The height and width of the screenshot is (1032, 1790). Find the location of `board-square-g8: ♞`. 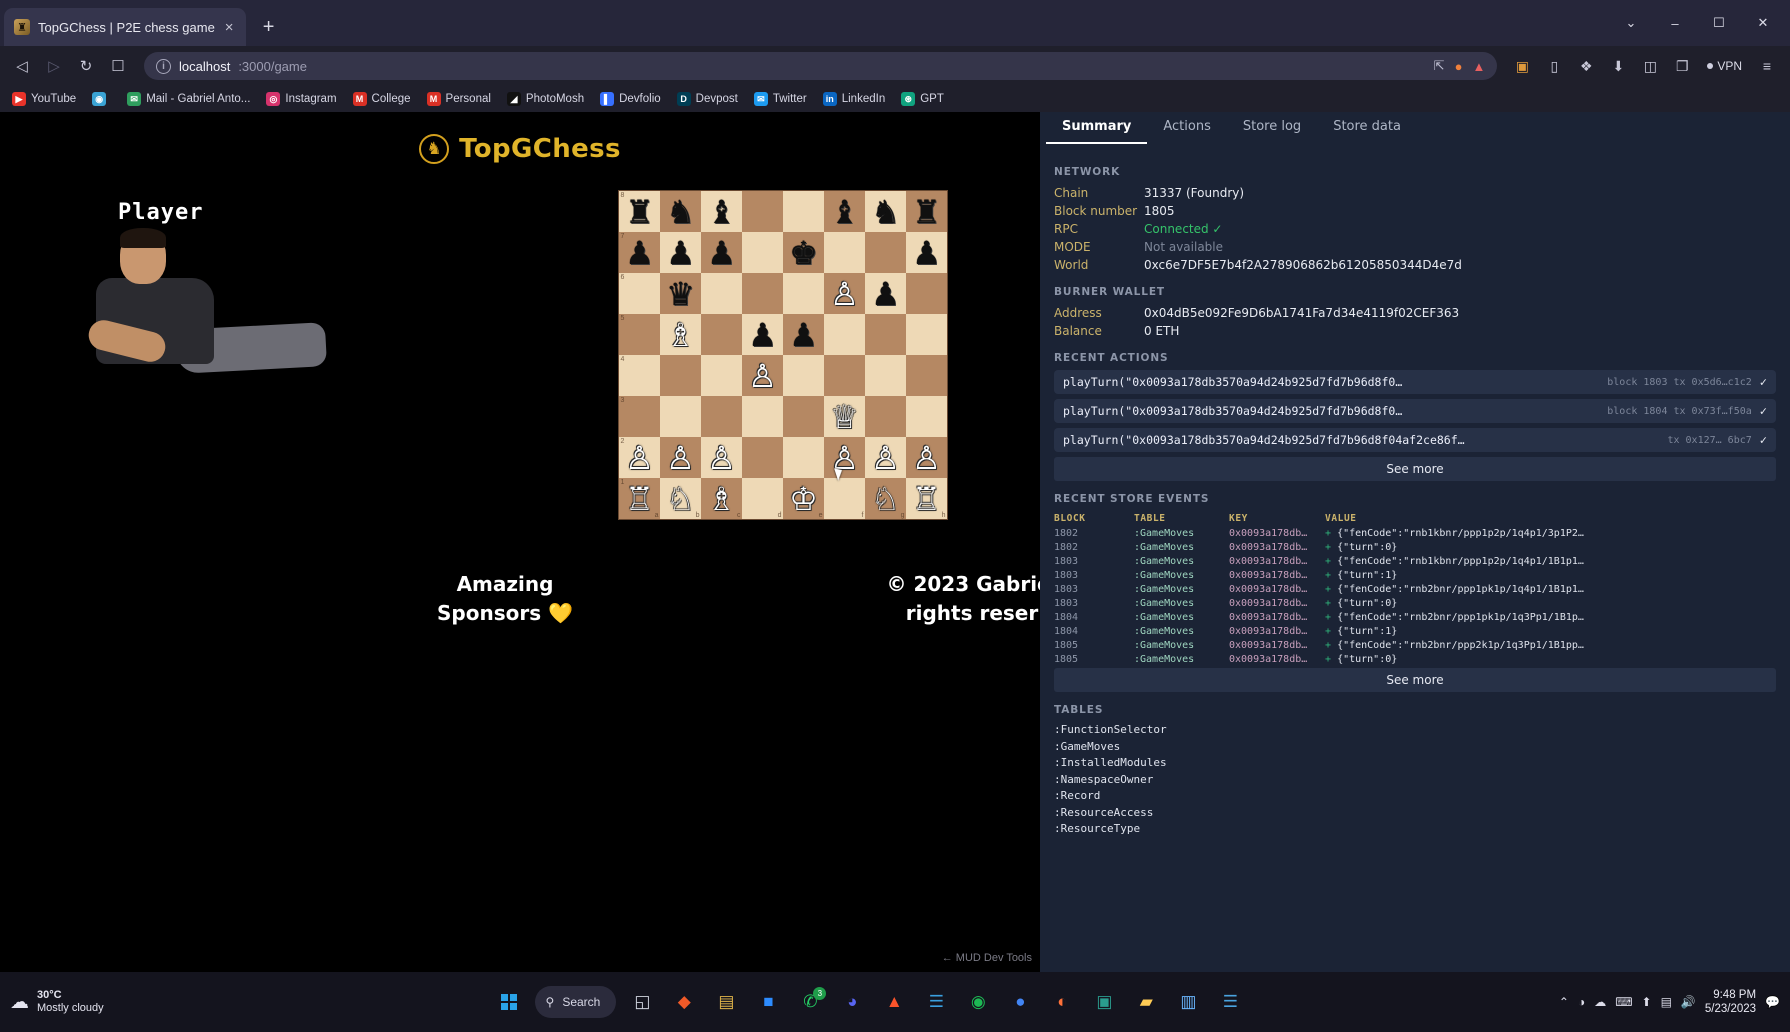

board-square-g8: ♞ is located at coordinates (885, 211).